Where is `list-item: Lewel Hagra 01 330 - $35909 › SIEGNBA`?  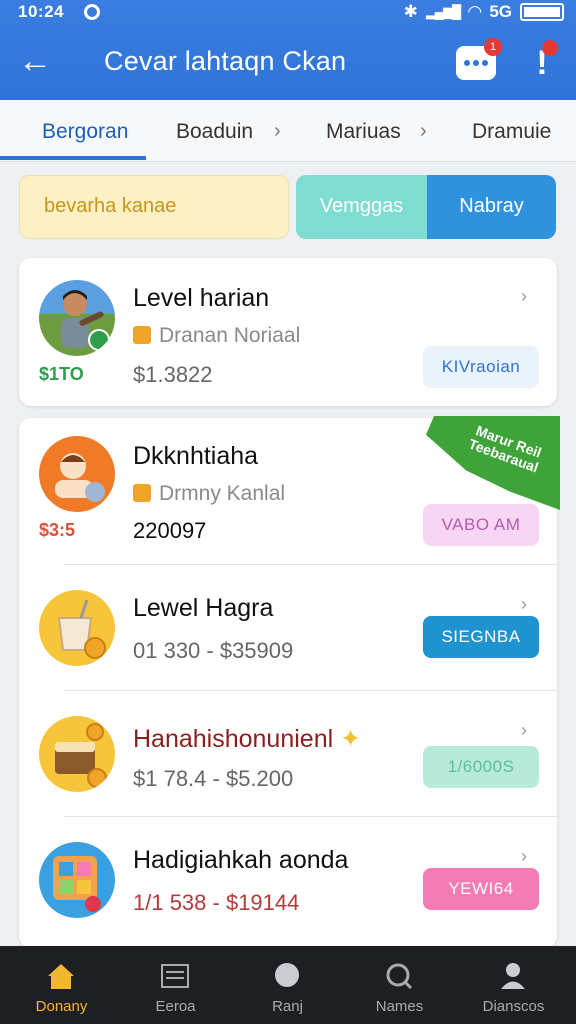 list-item: Lewel Hagra 01 330 - $35909 › SIEGNBA is located at coordinates (288, 627).